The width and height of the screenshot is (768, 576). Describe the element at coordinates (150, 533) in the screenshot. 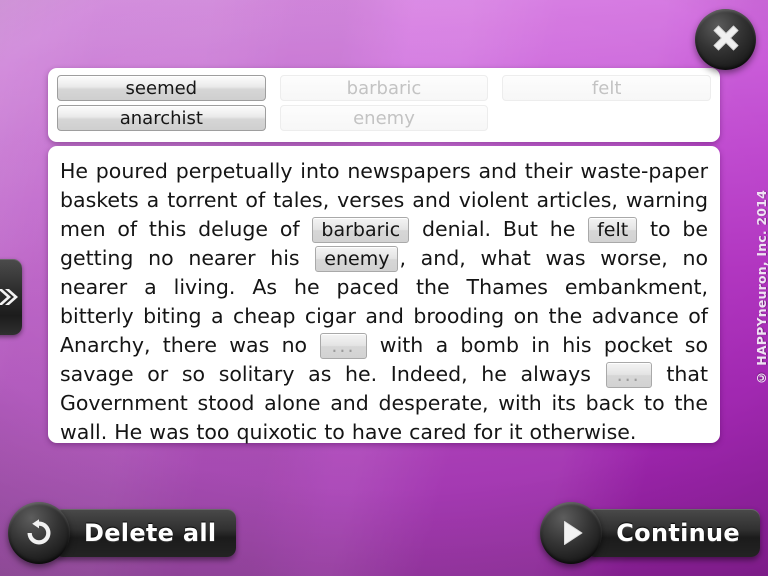

I see `delete-all-label: Delete all` at that location.